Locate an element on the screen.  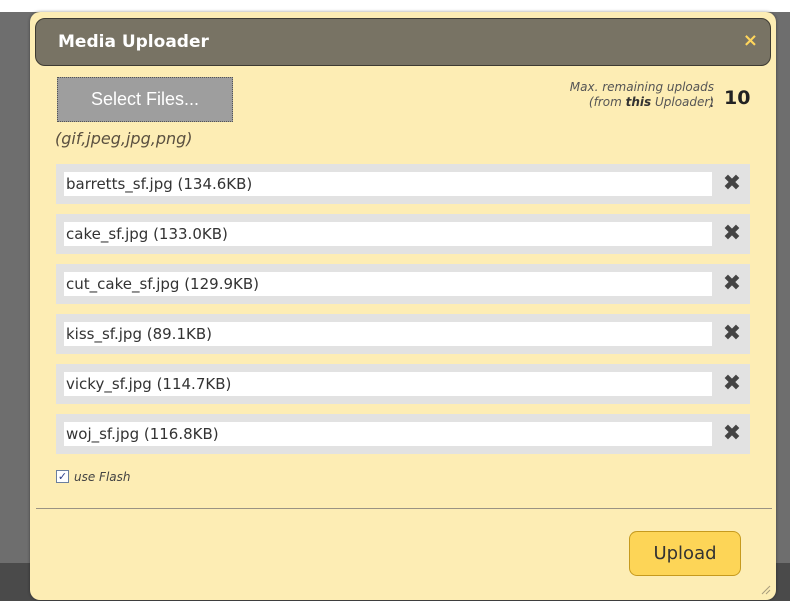
file-name: cut_cake_sf.jpg (129.9KB) is located at coordinates (388, 284).